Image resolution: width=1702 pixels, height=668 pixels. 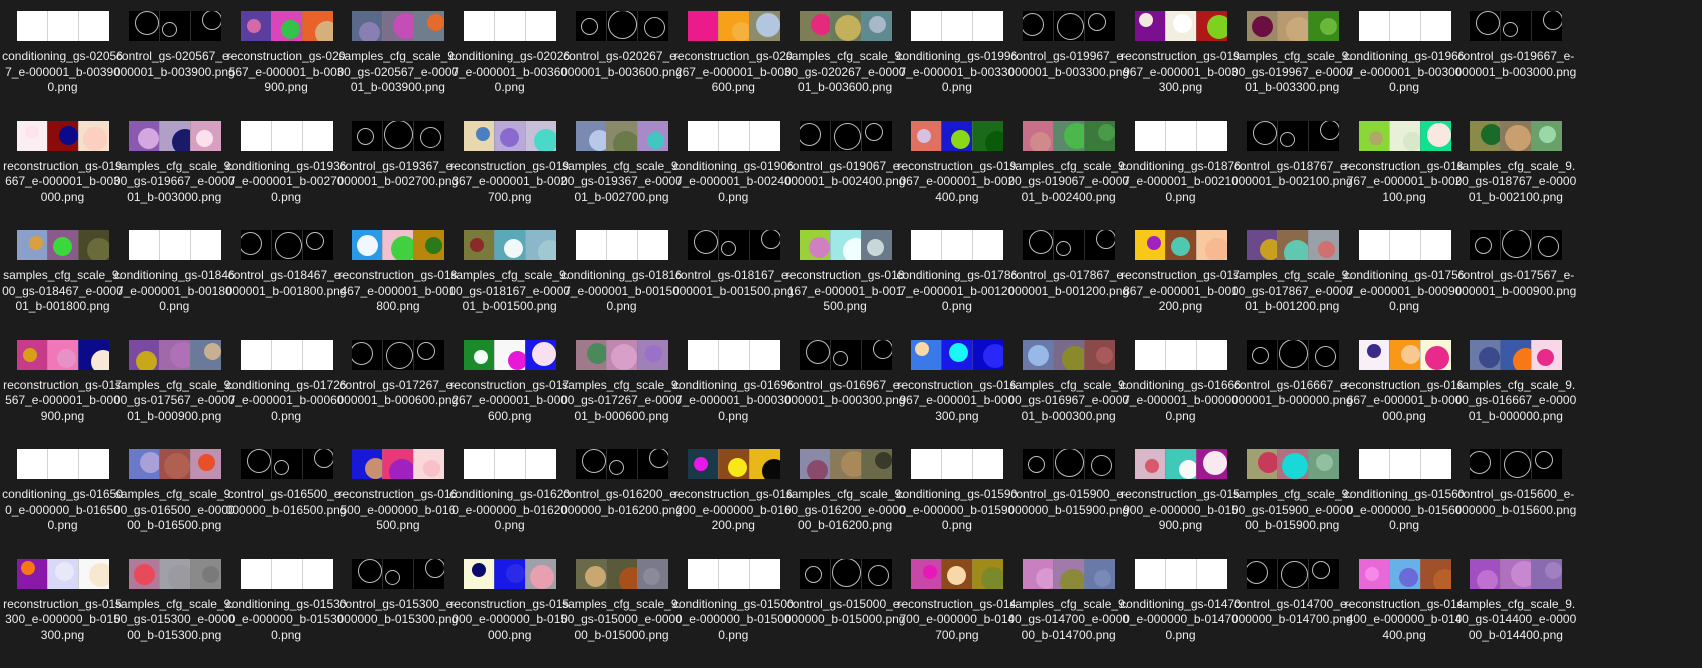 What do you see at coordinates (621, 502) in the screenshot?
I see `file-name: control_gs-016200_e-000000_b-016200.png` at bounding box center [621, 502].